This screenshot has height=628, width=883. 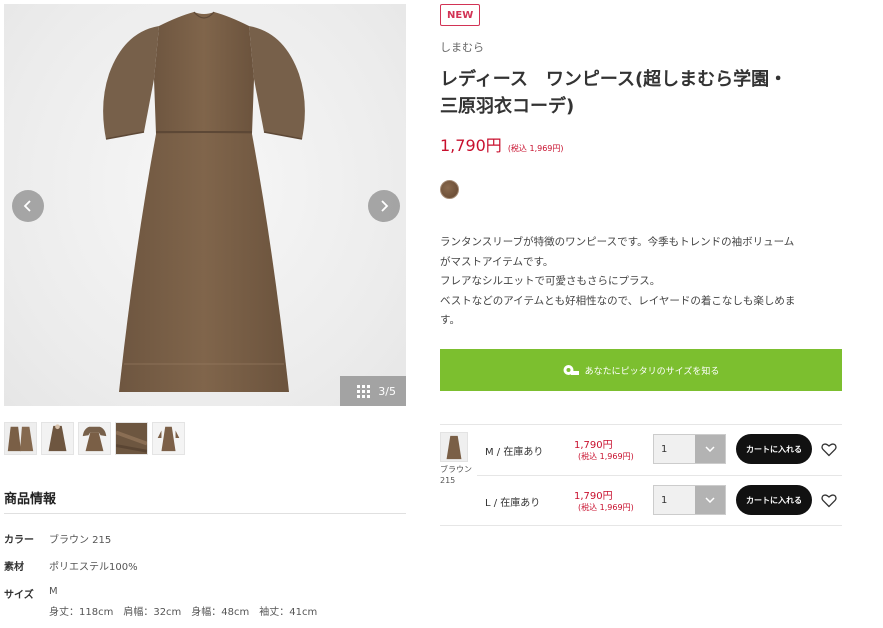 What do you see at coordinates (204, 201) in the screenshot?
I see `product-image` at bounding box center [204, 201].